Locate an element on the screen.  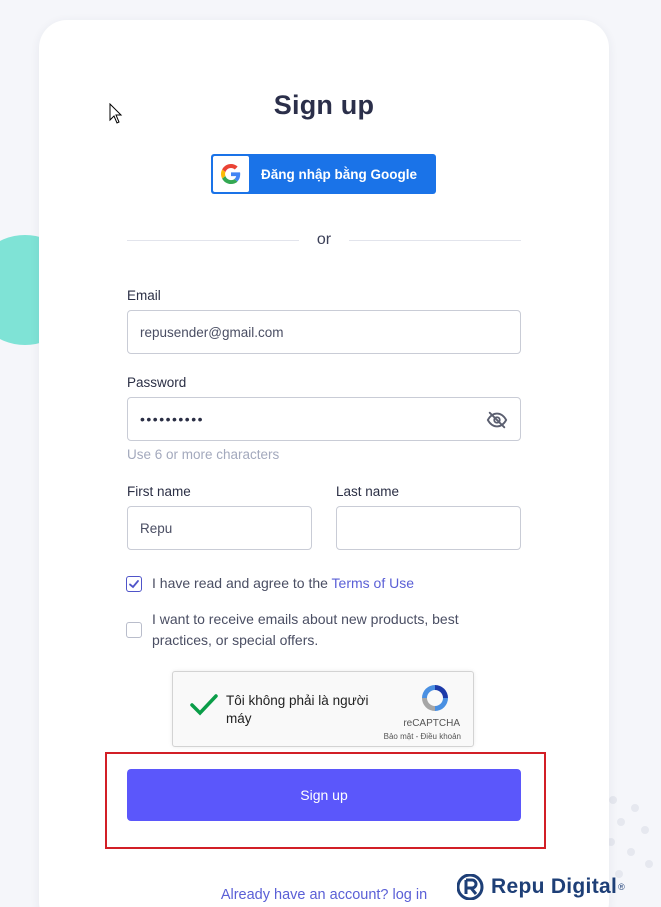
mouse-cursor-icon is located at coordinates (116, 113).